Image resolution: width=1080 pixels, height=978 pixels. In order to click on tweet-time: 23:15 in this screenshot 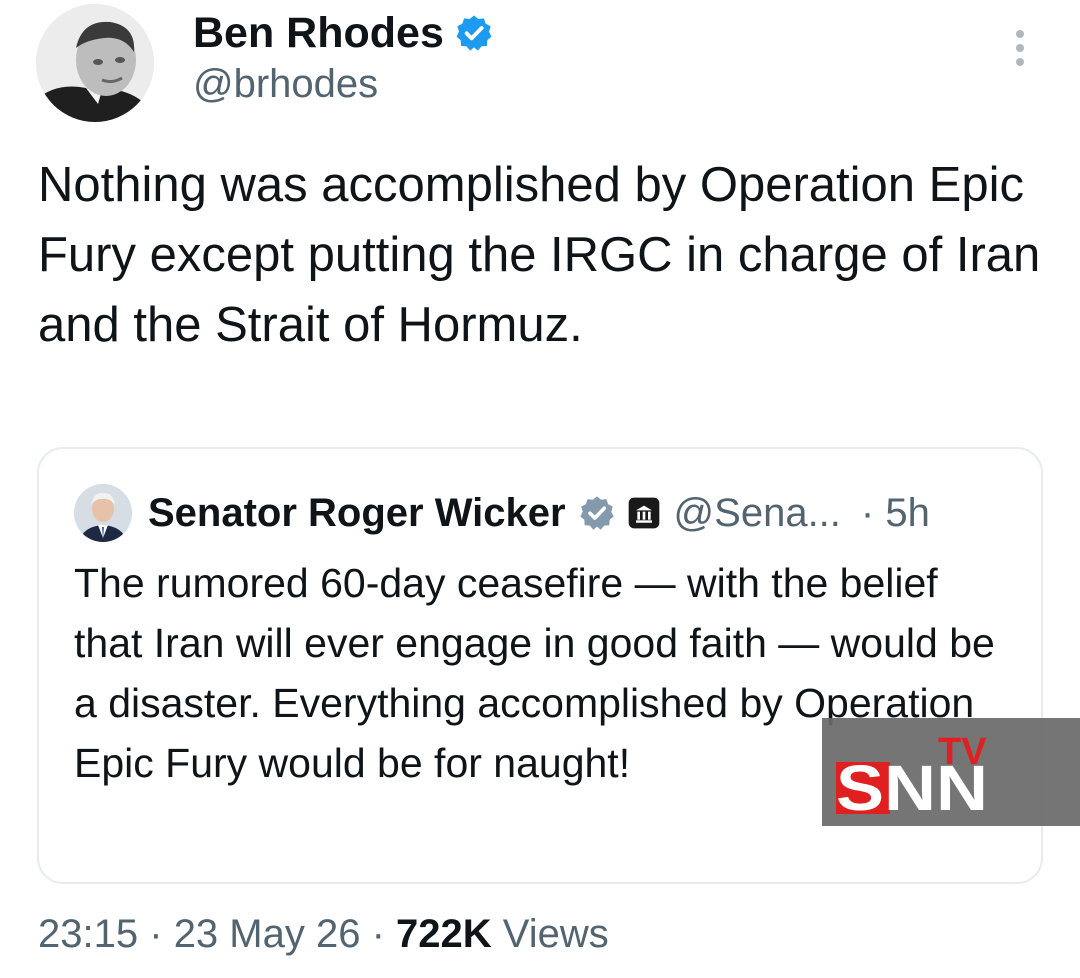, I will do `click(88, 934)`.